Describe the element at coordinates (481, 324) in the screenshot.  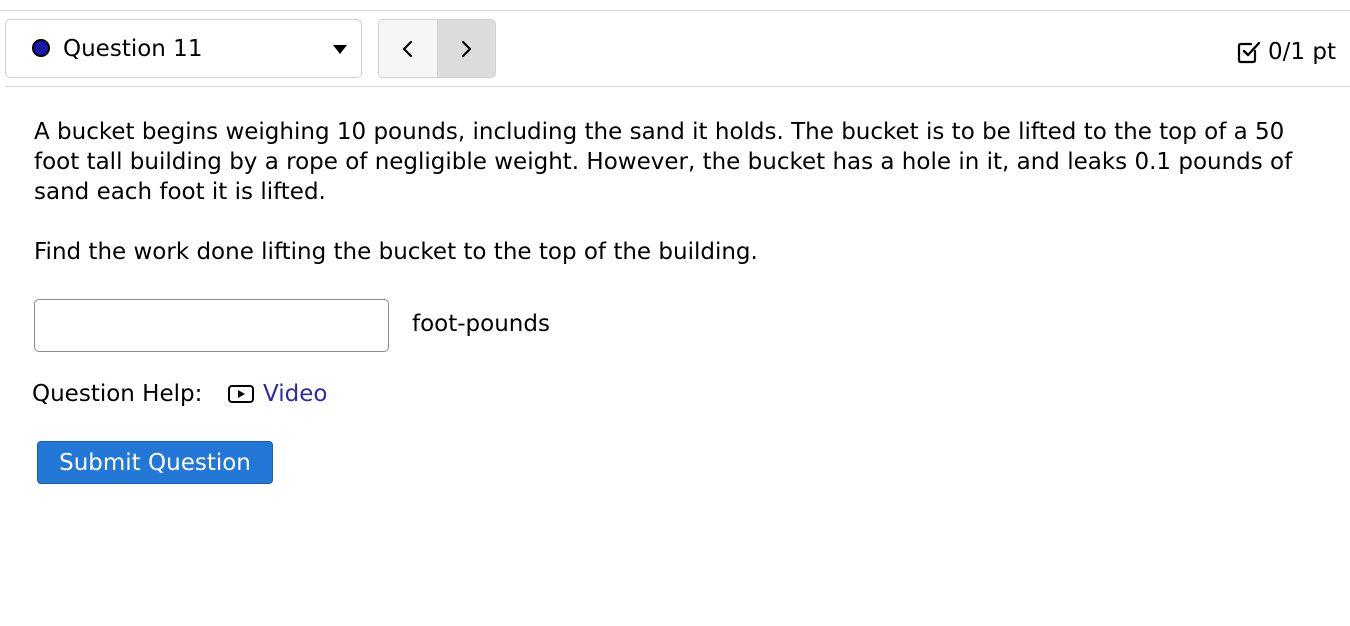
I see `answer-units-label: foot-pounds` at that location.